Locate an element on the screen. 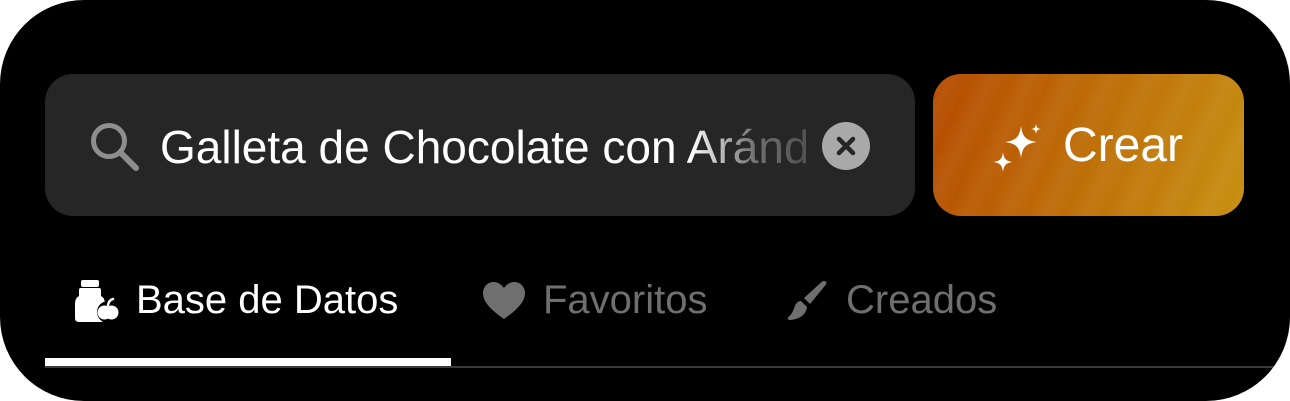 Image resolution: width=1290 pixels, height=401 pixels. search-input: Galleta de Chocolate con Arándanos is located at coordinates (483, 147).